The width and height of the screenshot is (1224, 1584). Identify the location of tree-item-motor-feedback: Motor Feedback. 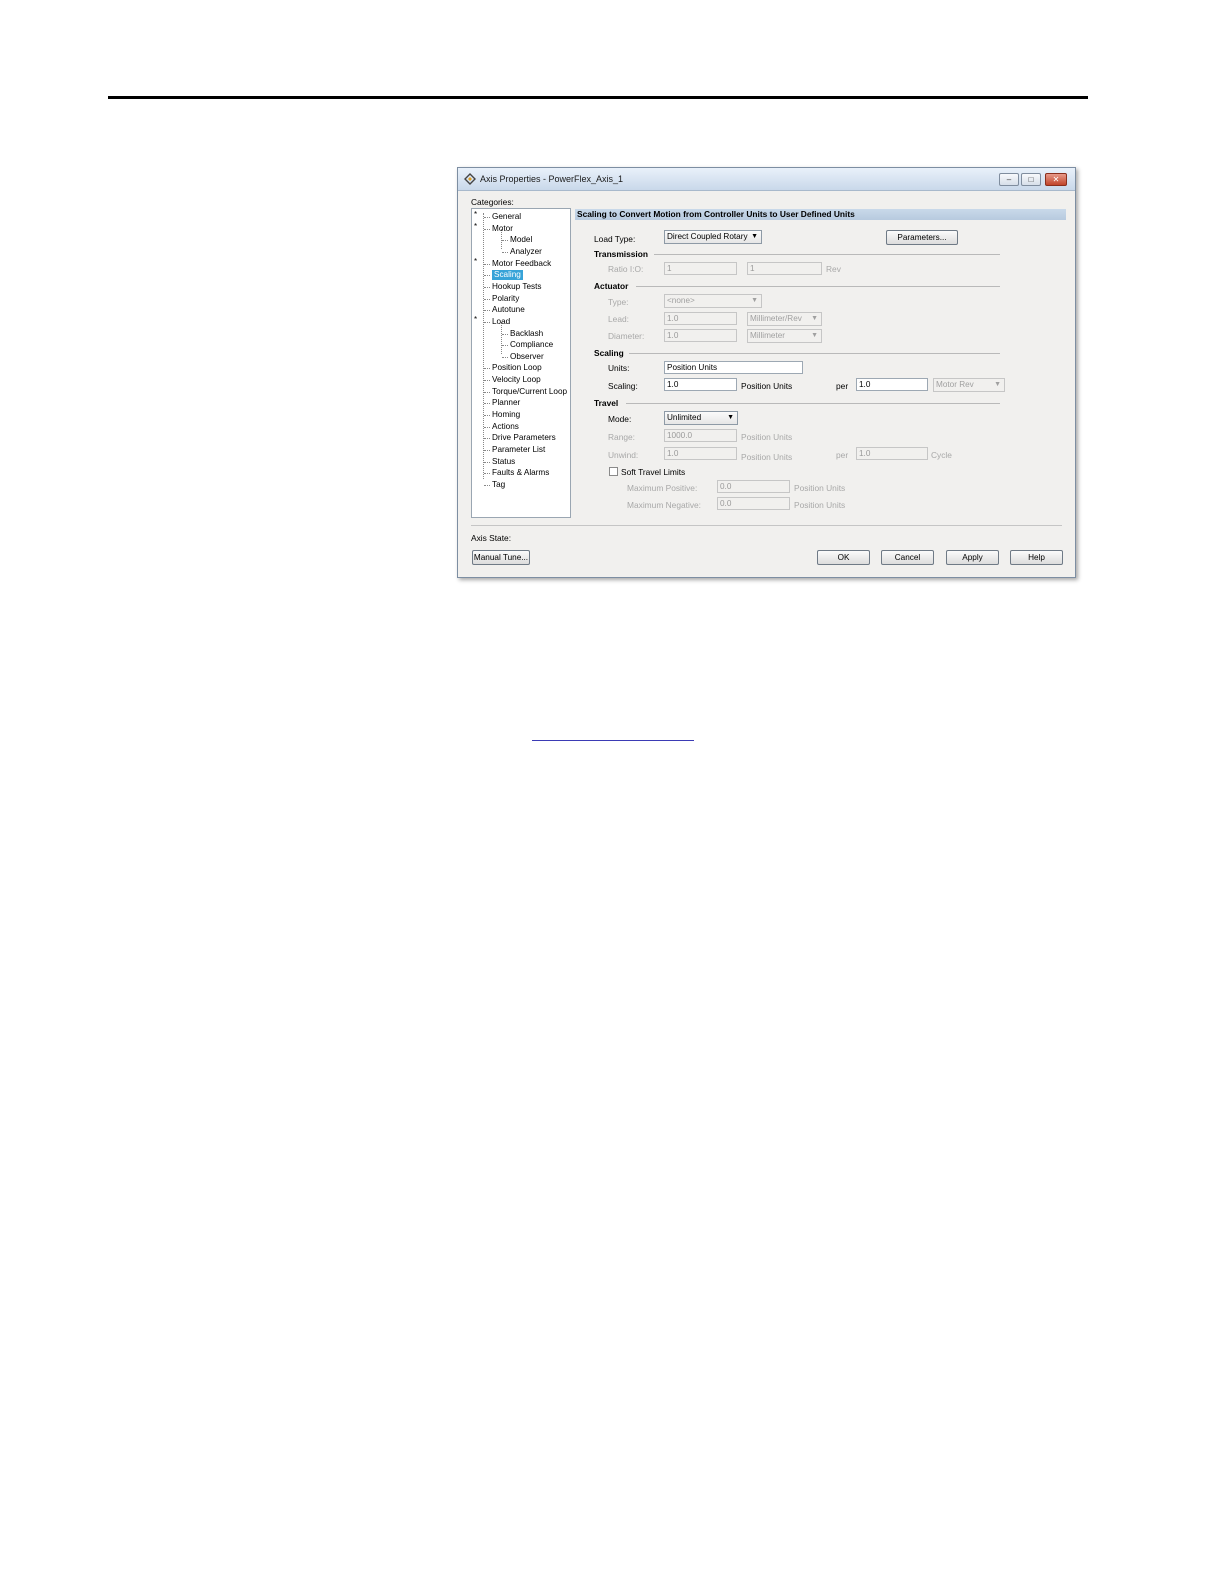
(521, 264).